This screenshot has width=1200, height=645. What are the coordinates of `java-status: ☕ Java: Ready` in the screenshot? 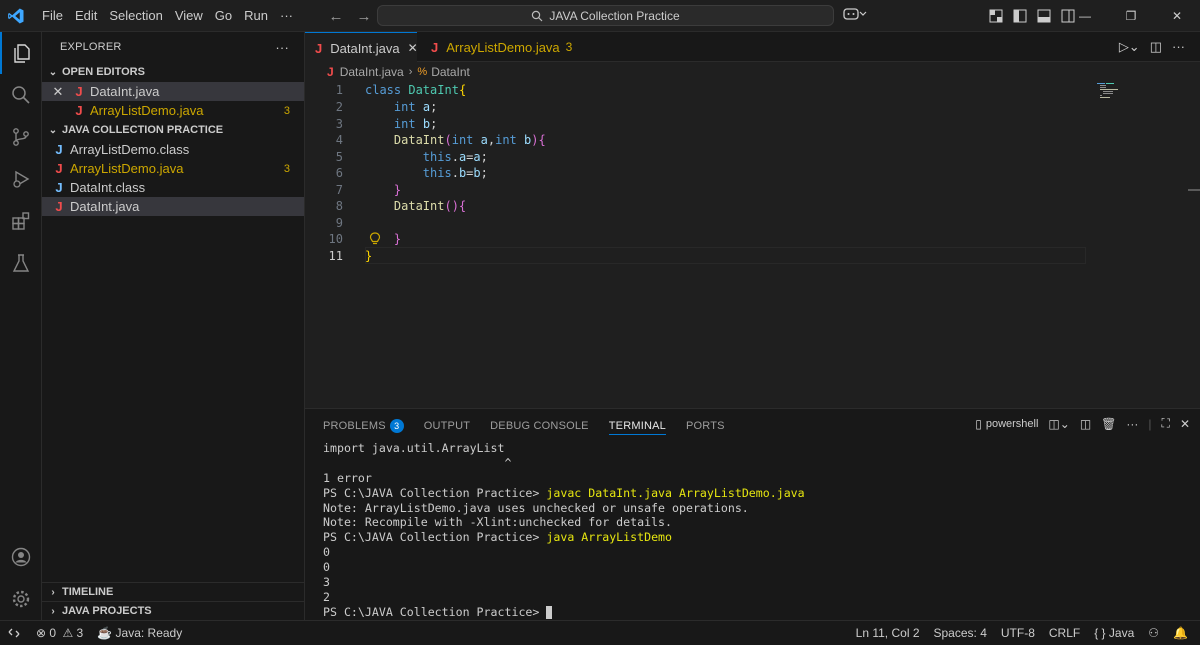 It's located at (139, 633).